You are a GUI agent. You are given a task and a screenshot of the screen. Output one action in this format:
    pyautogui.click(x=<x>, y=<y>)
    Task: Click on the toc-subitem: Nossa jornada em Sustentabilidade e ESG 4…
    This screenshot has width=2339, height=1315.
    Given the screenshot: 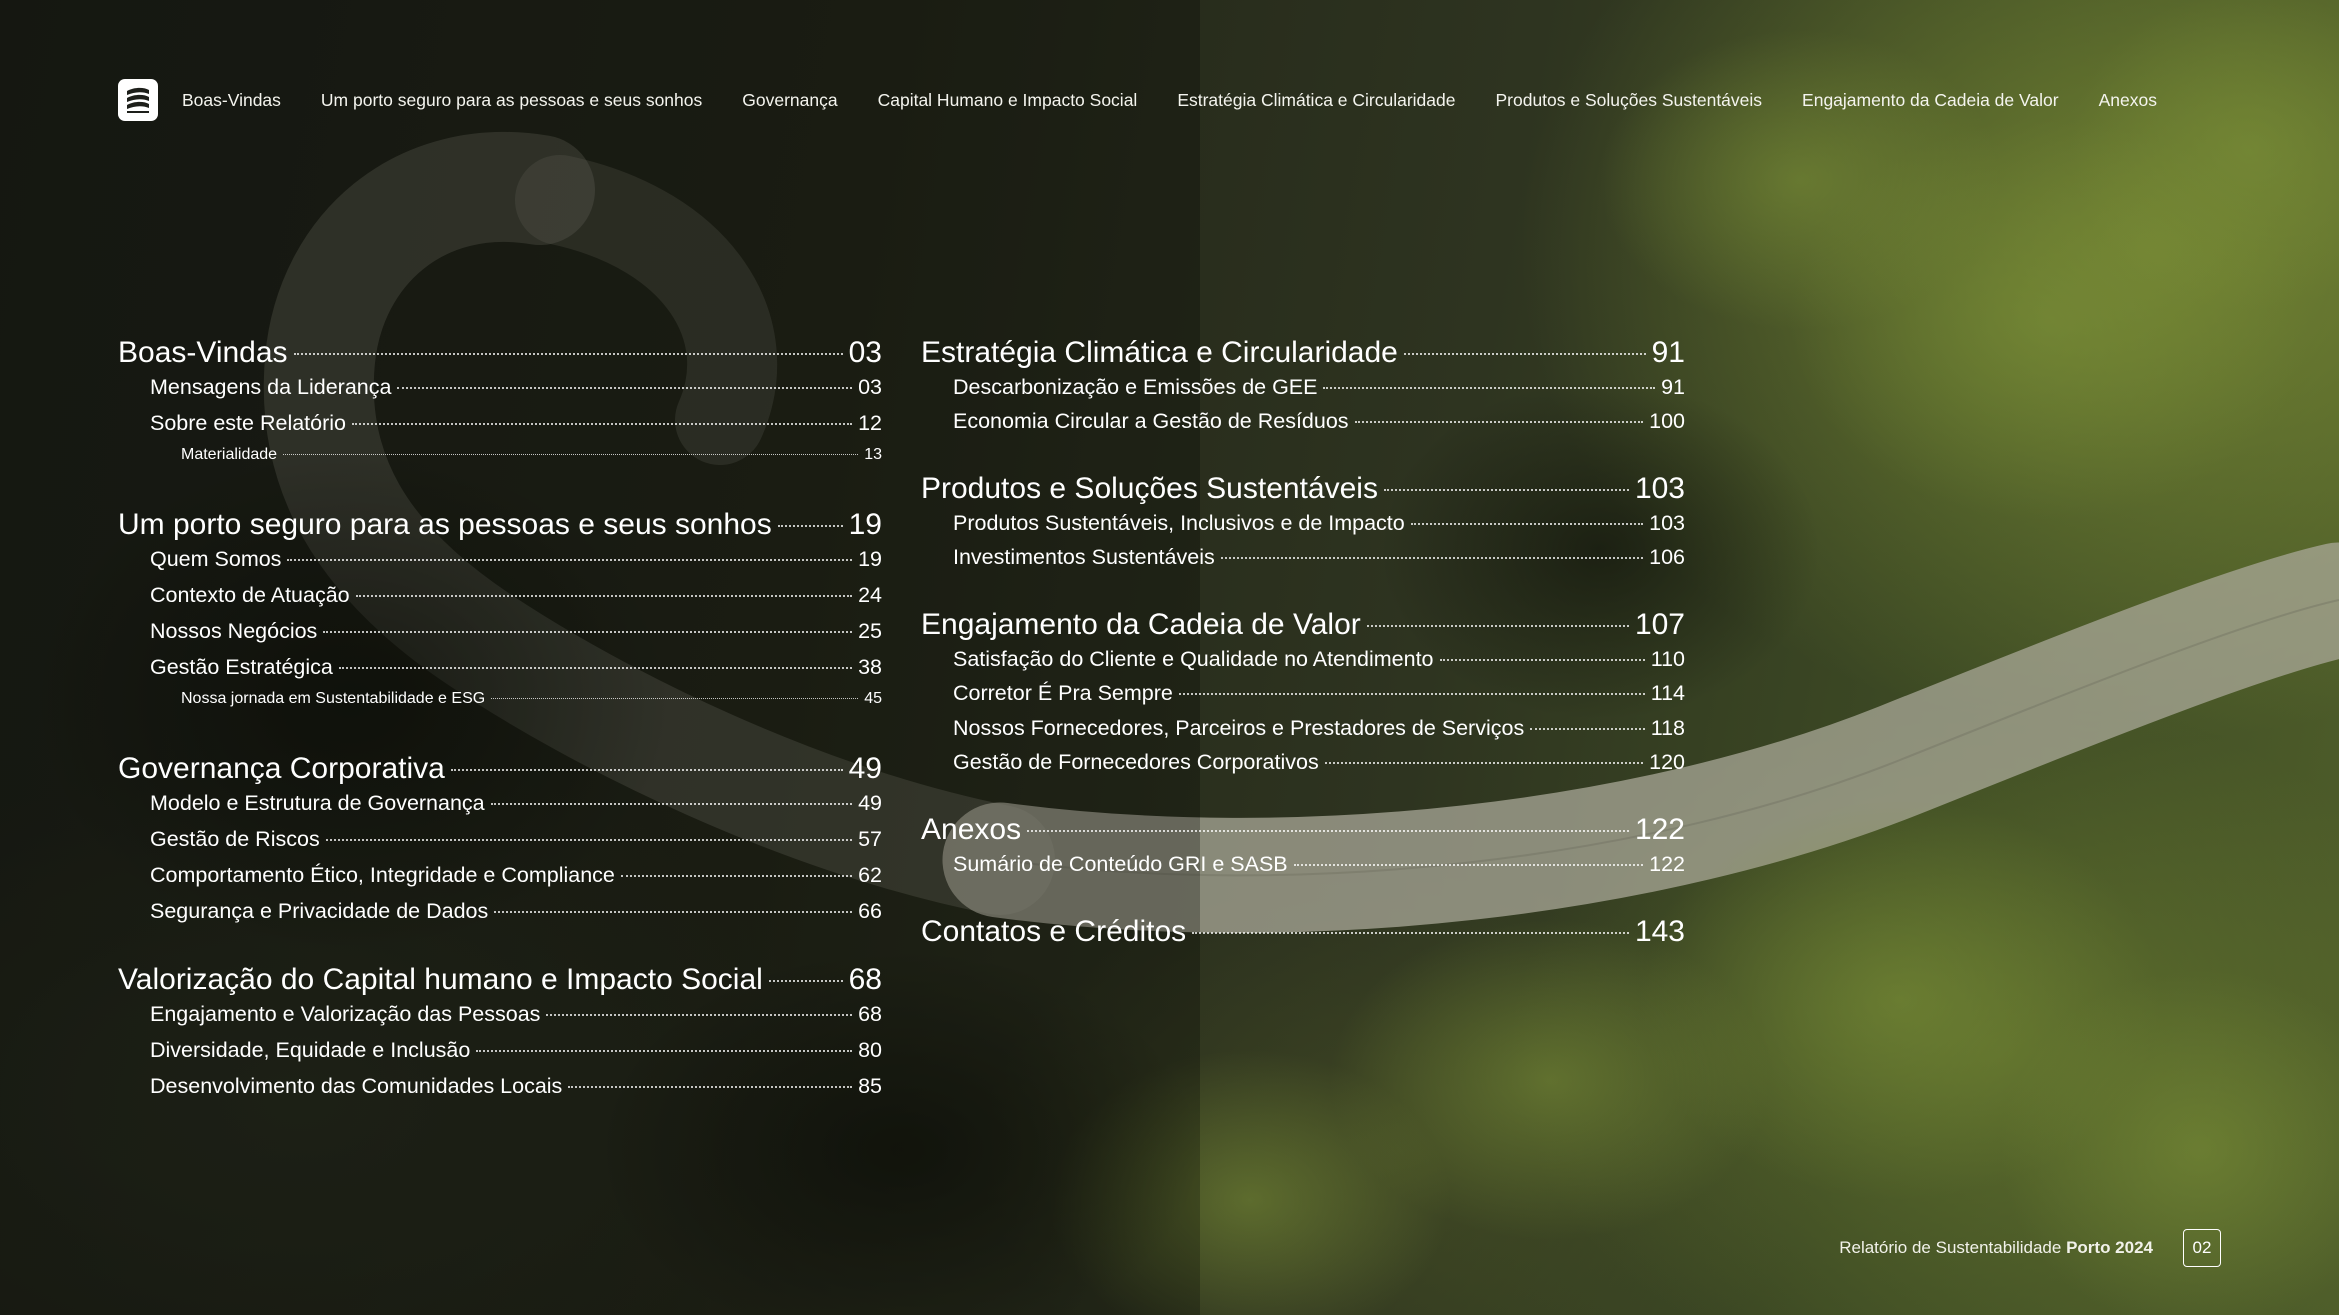 What is the action you would take?
    pyautogui.click(x=500, y=702)
    